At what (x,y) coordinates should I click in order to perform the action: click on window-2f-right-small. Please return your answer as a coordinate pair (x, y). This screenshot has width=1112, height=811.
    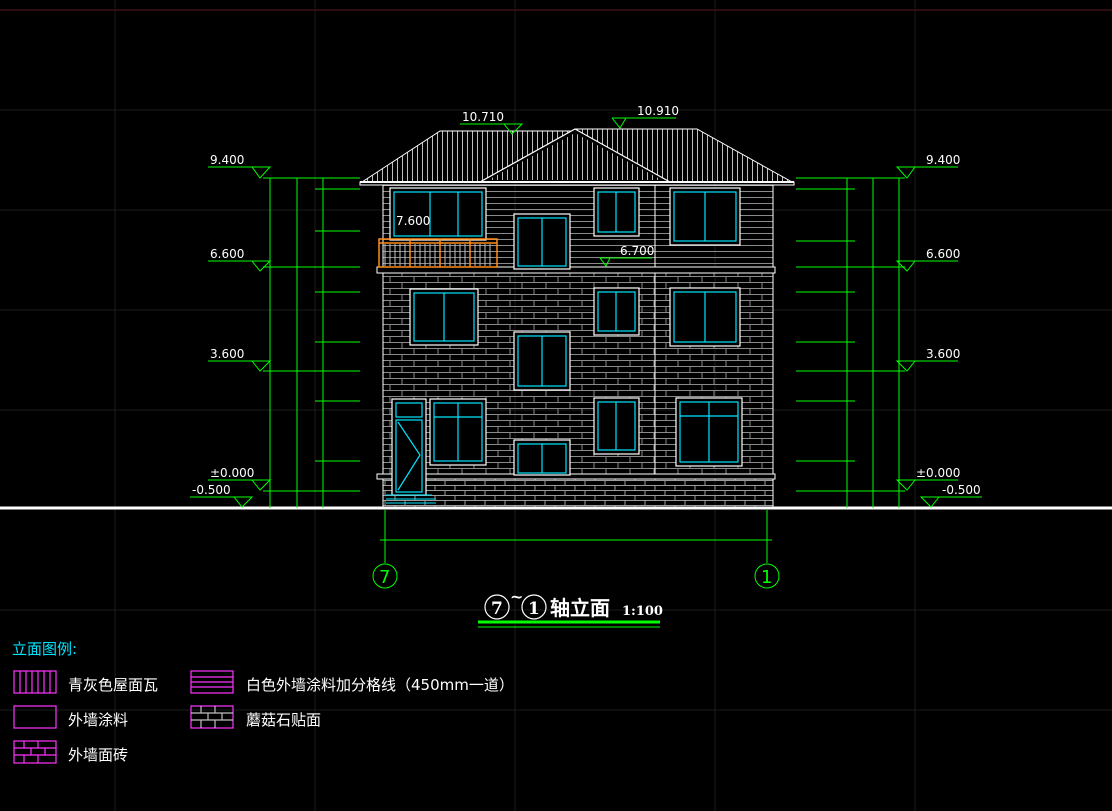
    Looking at the image, I should click on (616, 311).